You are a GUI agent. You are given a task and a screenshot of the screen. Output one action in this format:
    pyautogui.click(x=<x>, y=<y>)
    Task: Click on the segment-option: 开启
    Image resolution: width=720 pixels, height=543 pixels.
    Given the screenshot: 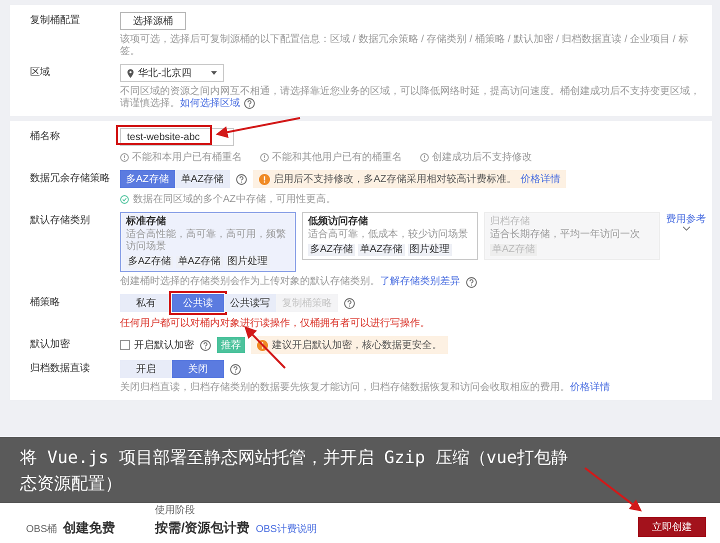 What is the action you would take?
    pyautogui.click(x=146, y=369)
    